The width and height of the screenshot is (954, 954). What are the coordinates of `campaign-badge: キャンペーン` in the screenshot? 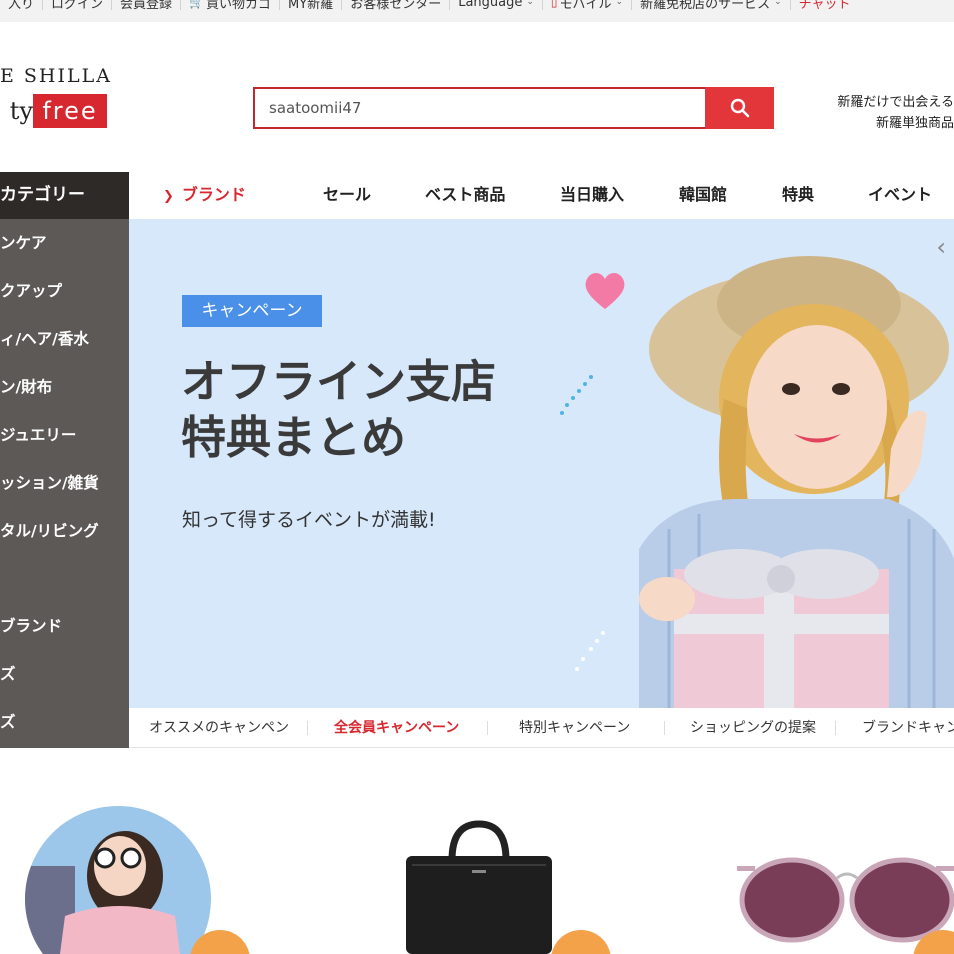 It's located at (252, 311).